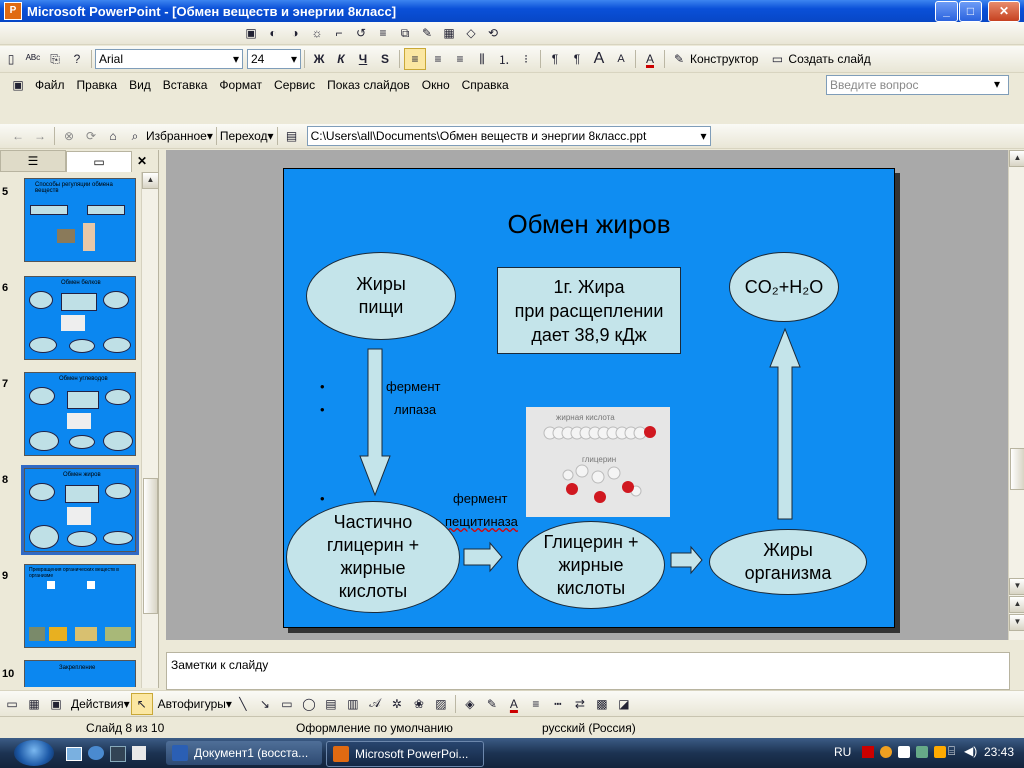  What do you see at coordinates (287, 704) in the screenshot?
I see `rectangle-icon: ▭` at bounding box center [287, 704].